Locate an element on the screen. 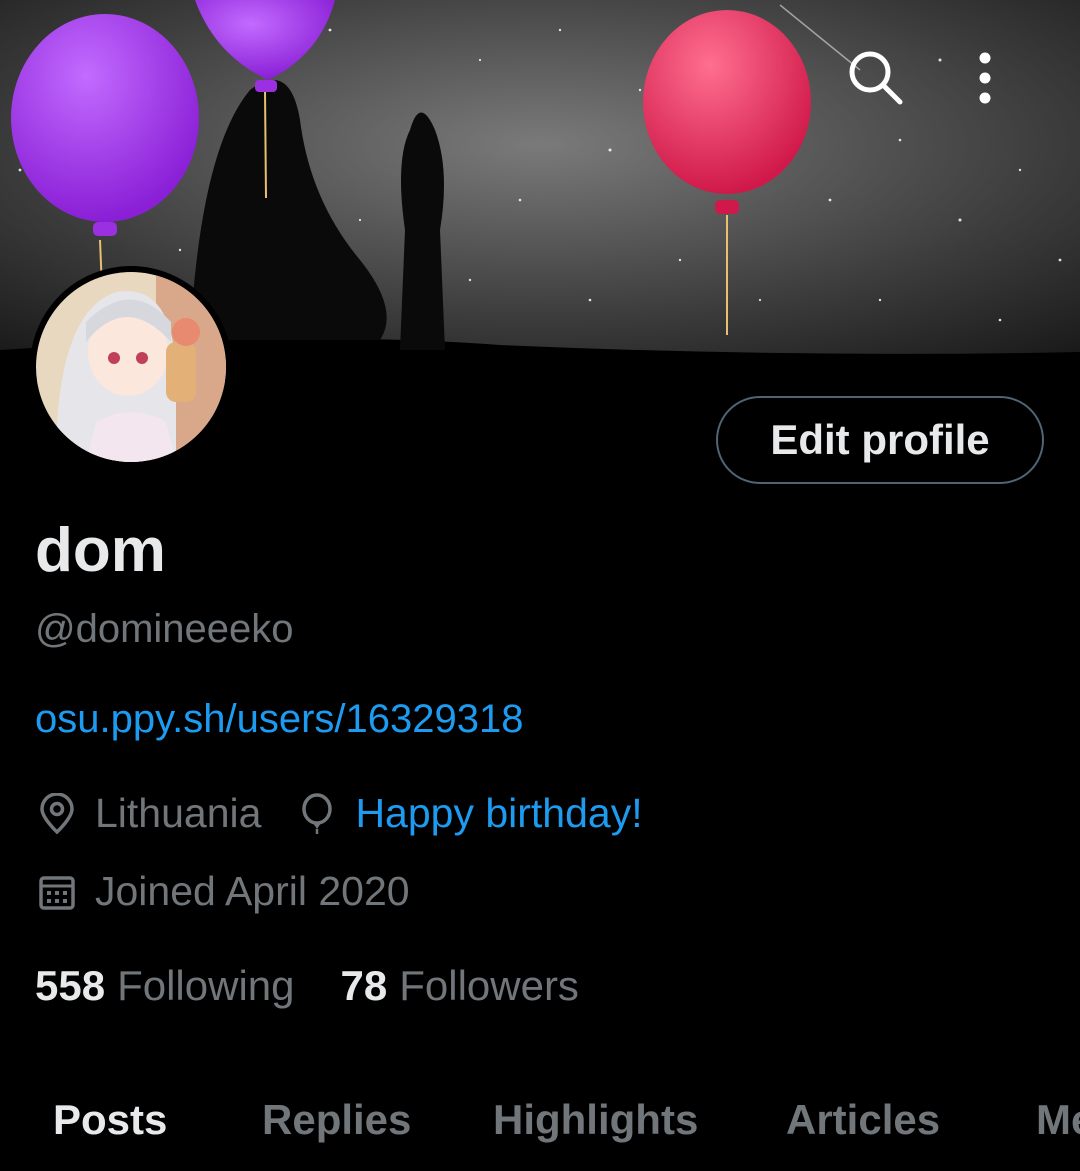 The image size is (1080, 1171). edit-profile-button: Edit profile is located at coordinates (880, 440).